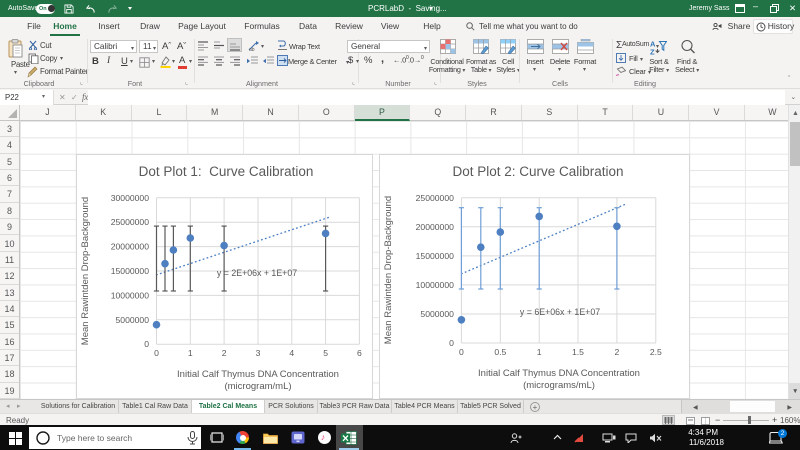 Image resolution: width=800 pixels, height=450 pixels. I want to click on svg-text: (micrograms/mL), so click(559, 385).